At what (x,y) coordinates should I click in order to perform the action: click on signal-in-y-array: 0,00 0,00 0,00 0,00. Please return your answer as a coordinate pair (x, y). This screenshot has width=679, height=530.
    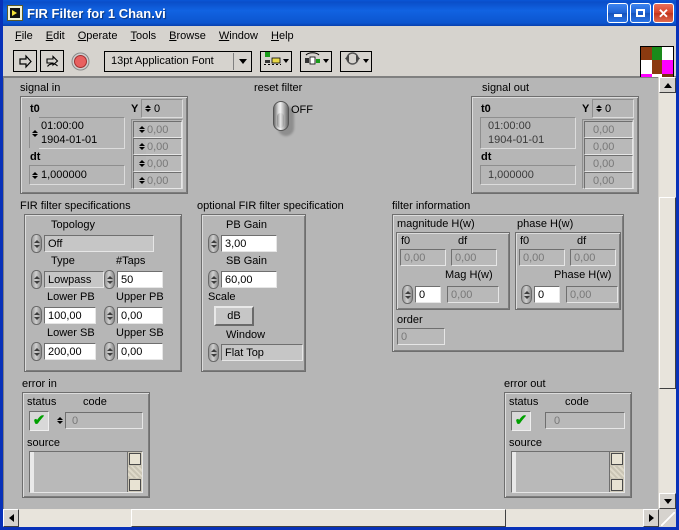
    Looking at the image, I should click on (157, 154).